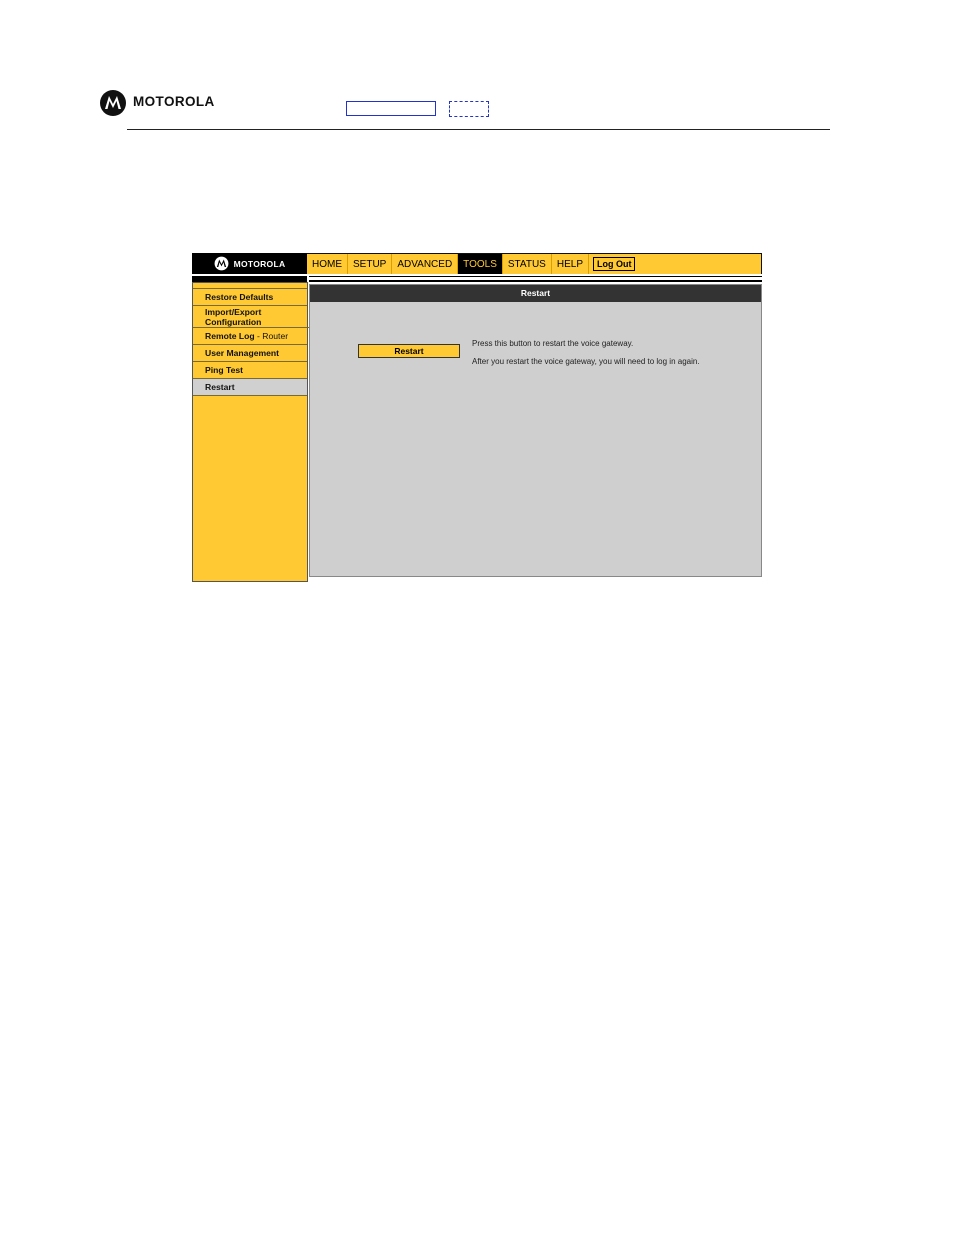  What do you see at coordinates (259, 263) in the screenshot?
I see `ui-brand-text: MOTOROLA` at bounding box center [259, 263].